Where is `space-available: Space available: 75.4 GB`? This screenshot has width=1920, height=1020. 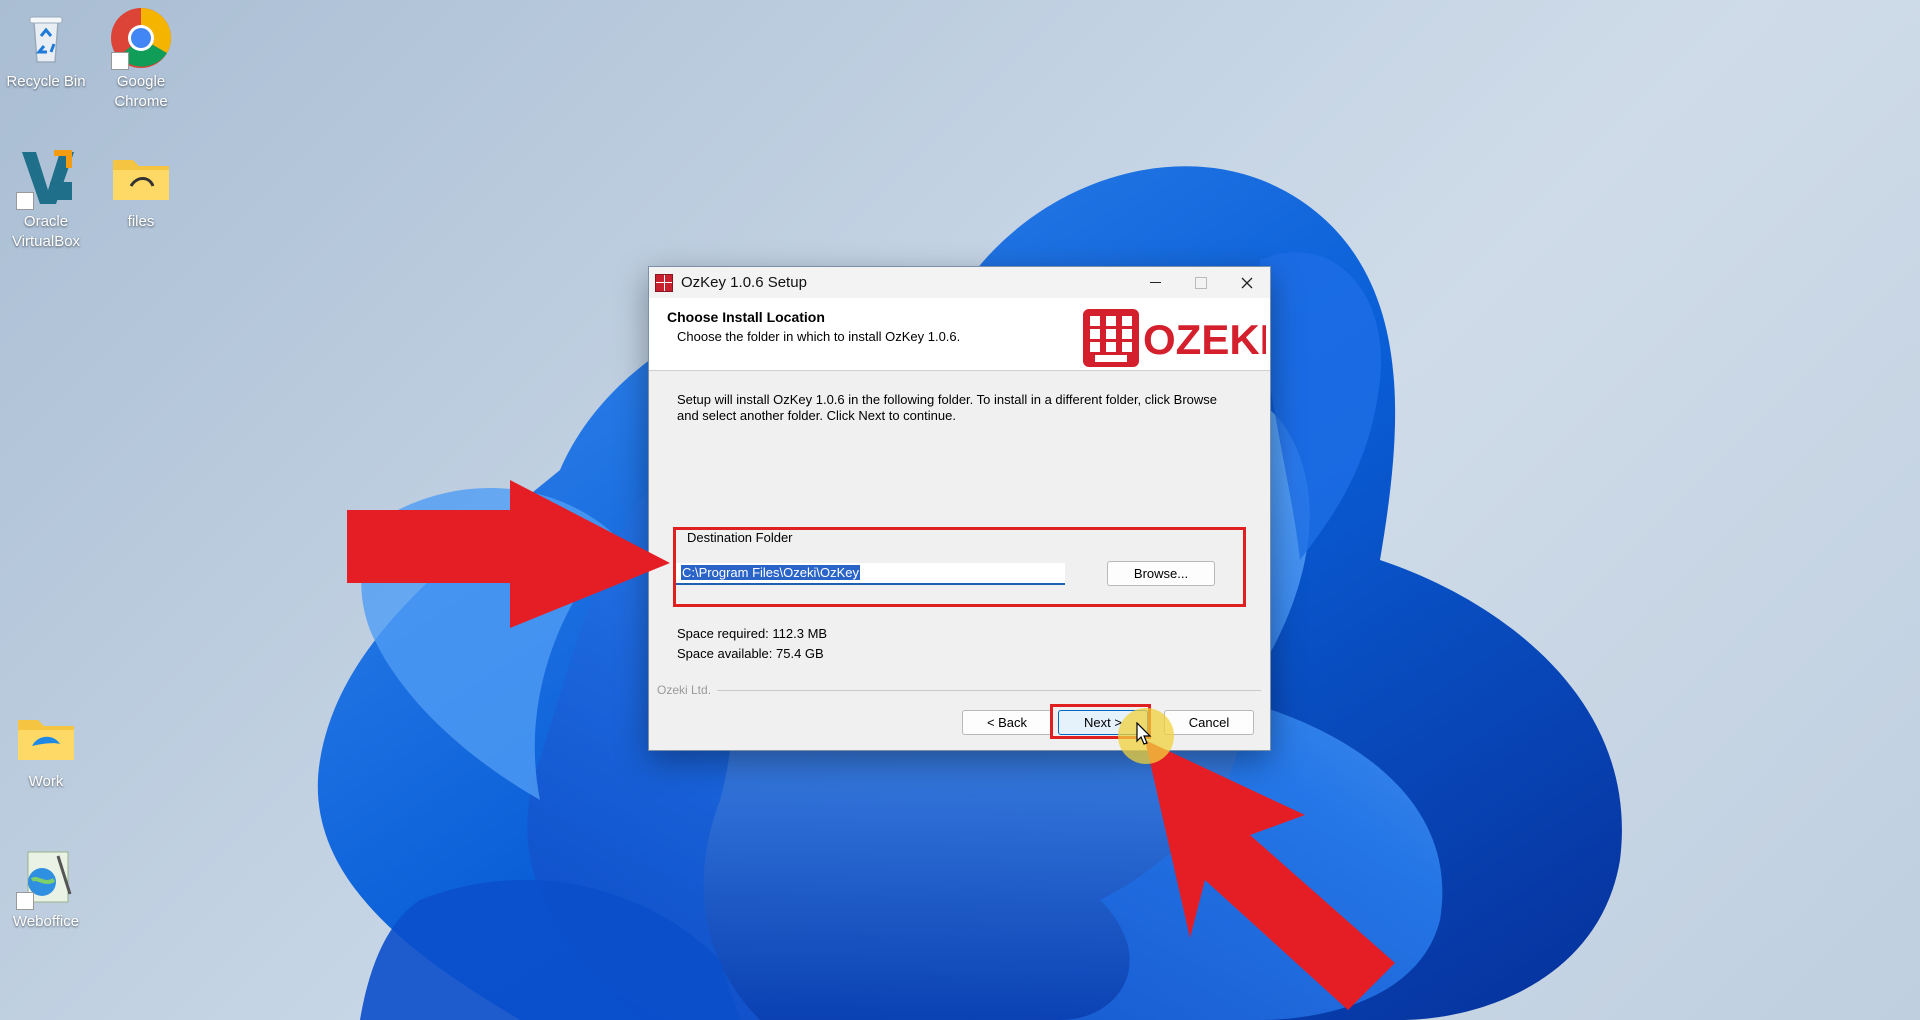 space-available: Space available: 75.4 GB is located at coordinates (750, 653).